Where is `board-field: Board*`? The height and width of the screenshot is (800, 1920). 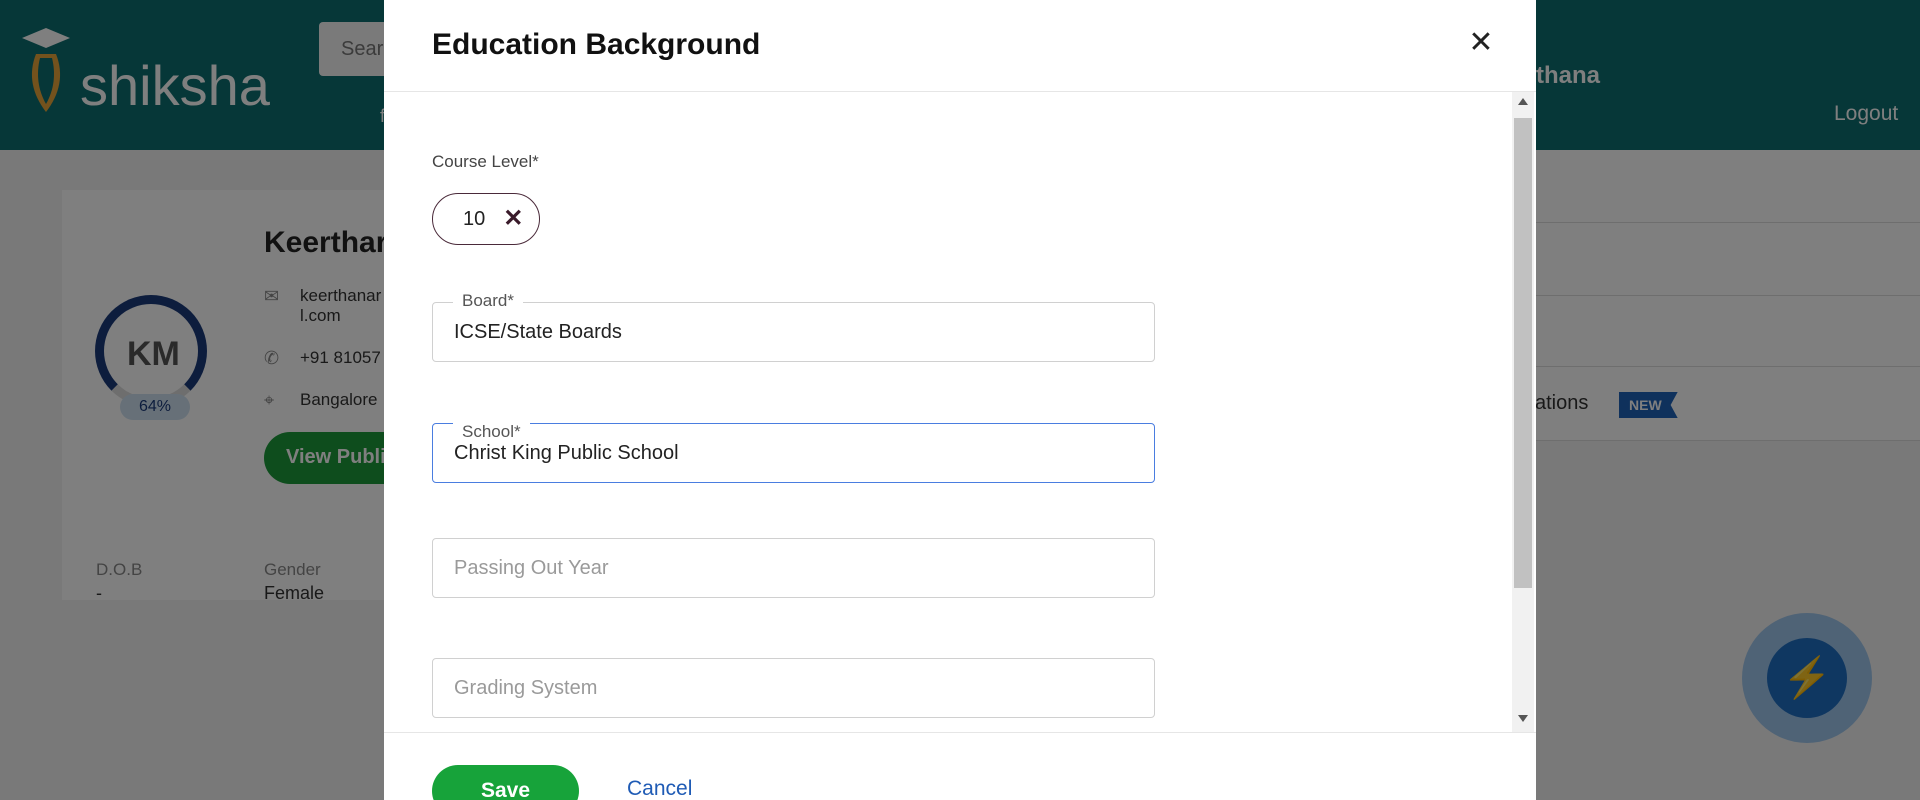 board-field: Board* is located at coordinates (793, 326).